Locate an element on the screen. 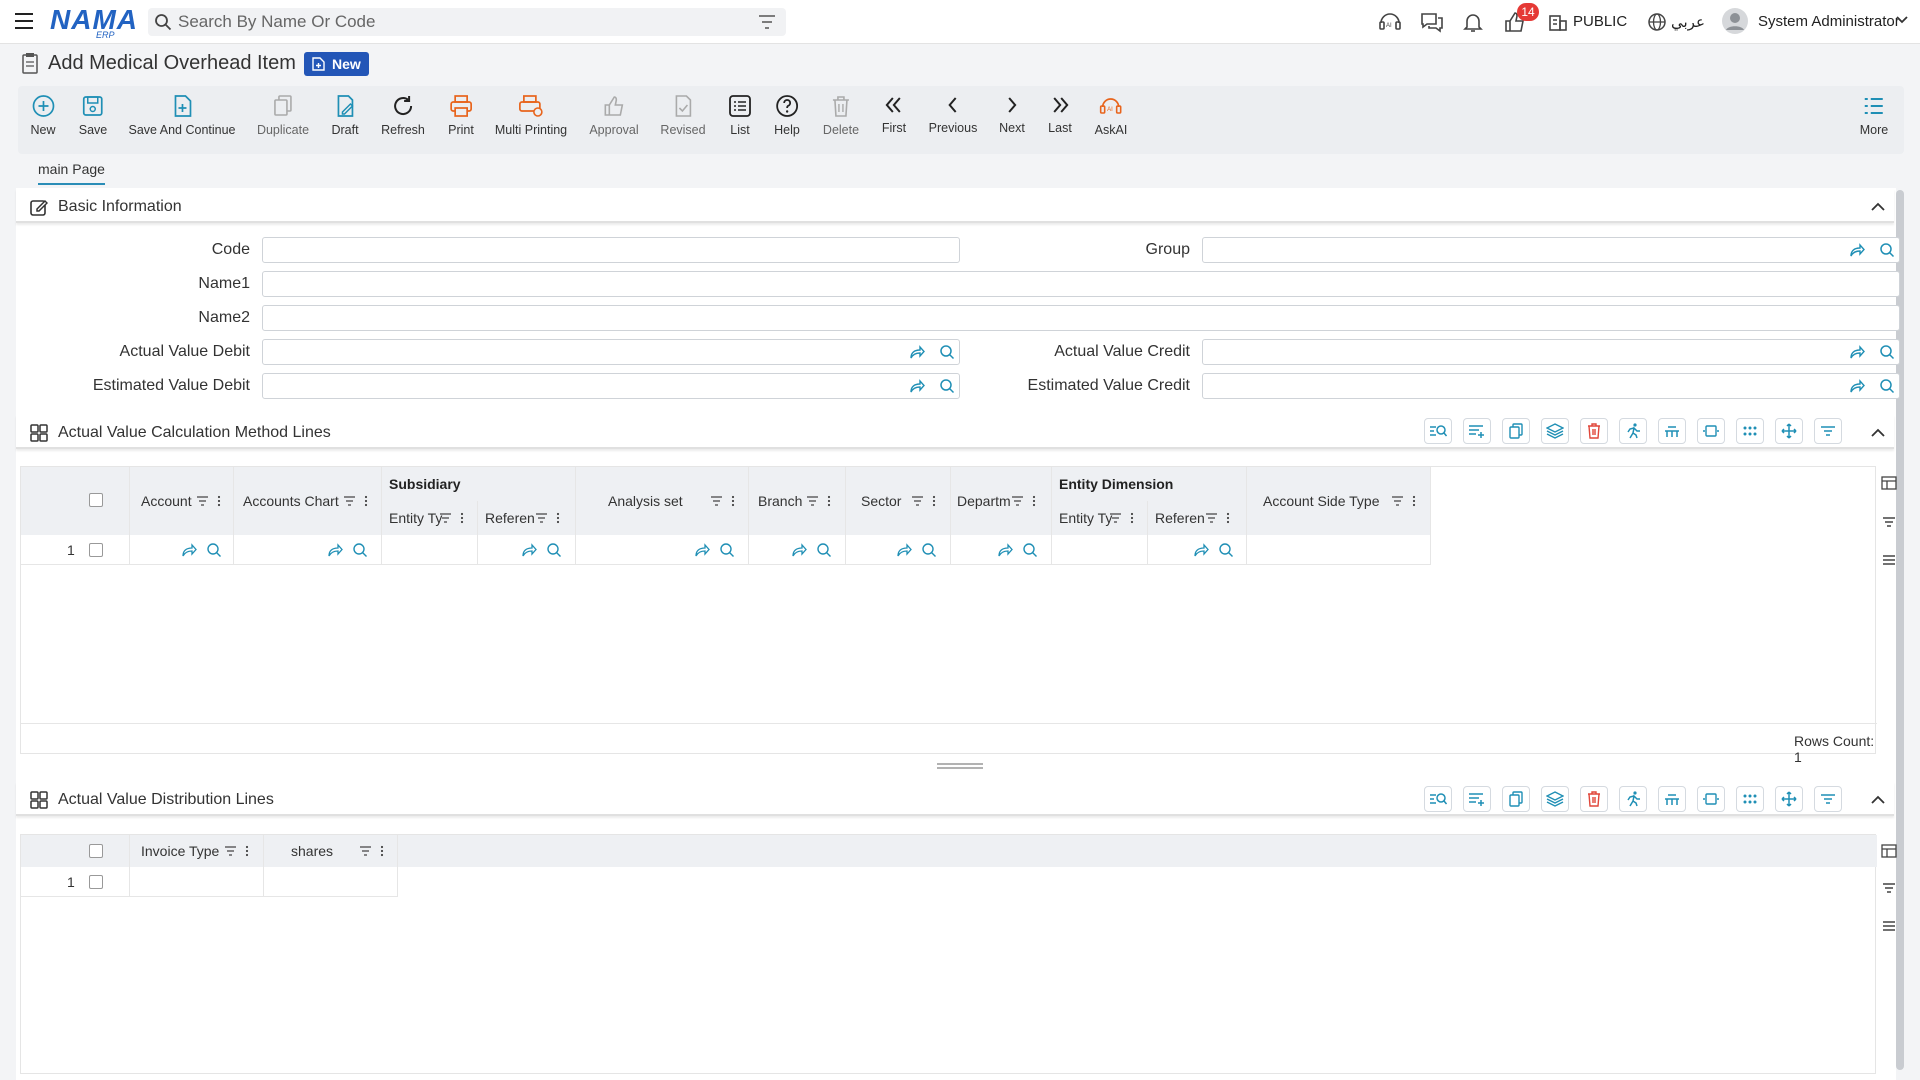  basic-information-header: Basic Information is located at coordinates (955, 206).